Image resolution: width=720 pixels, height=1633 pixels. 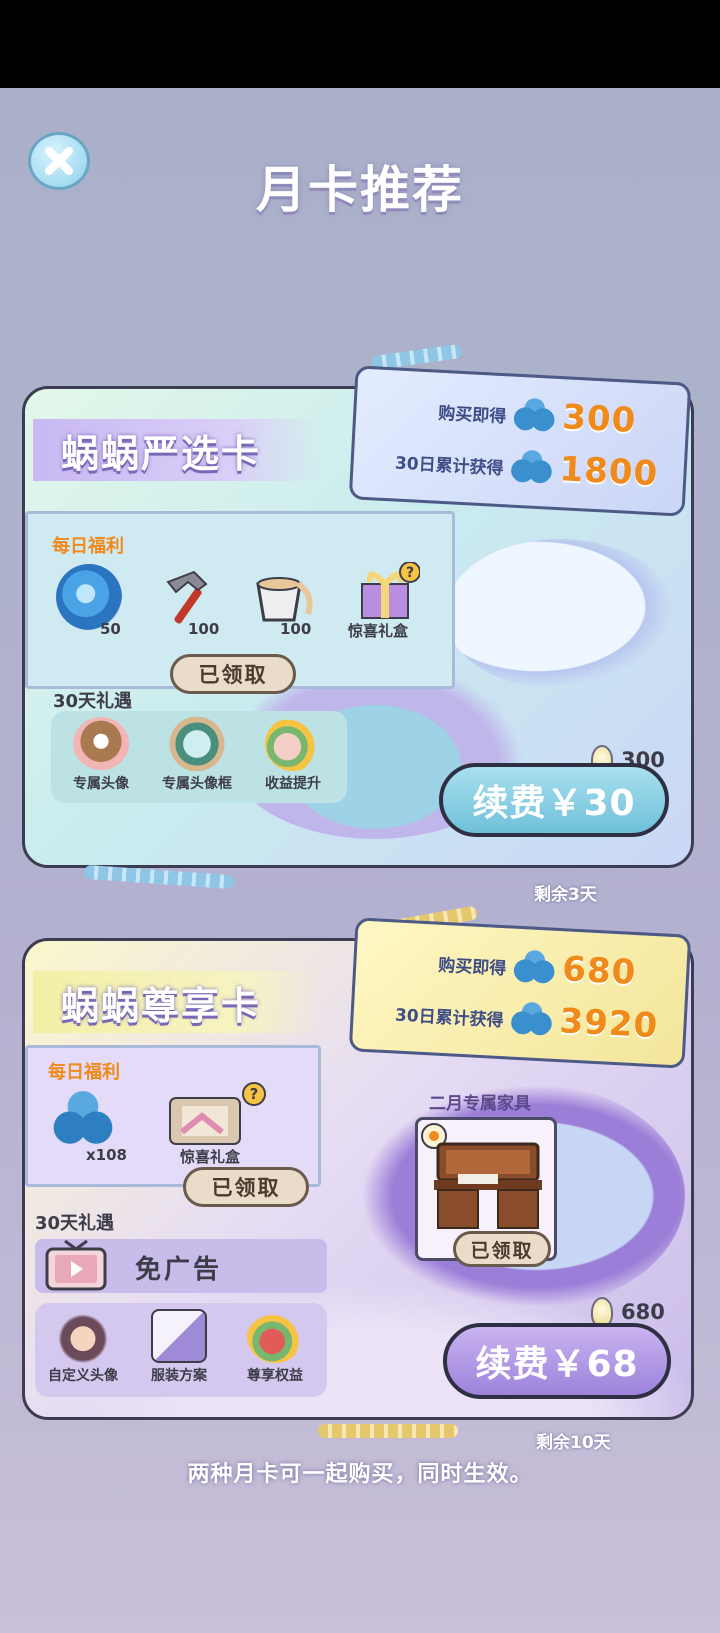 I want to click on surprise-box-icon: ?, so click(x=217, y=1113).